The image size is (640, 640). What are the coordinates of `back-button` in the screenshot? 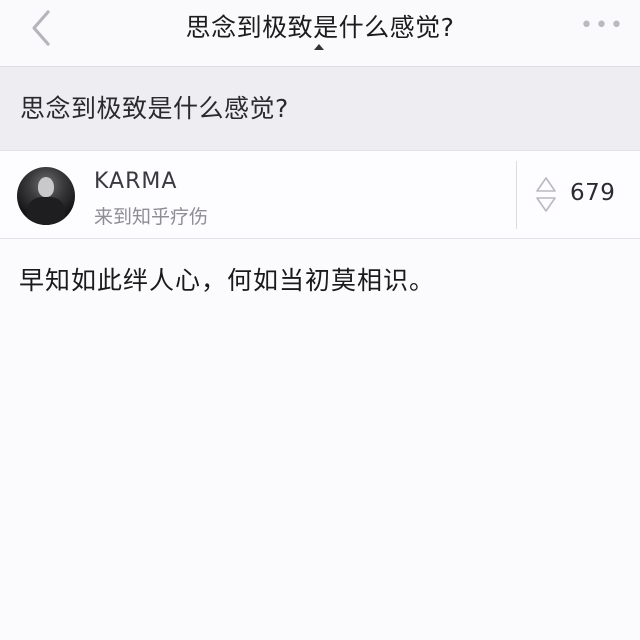 It's located at (42, 28).